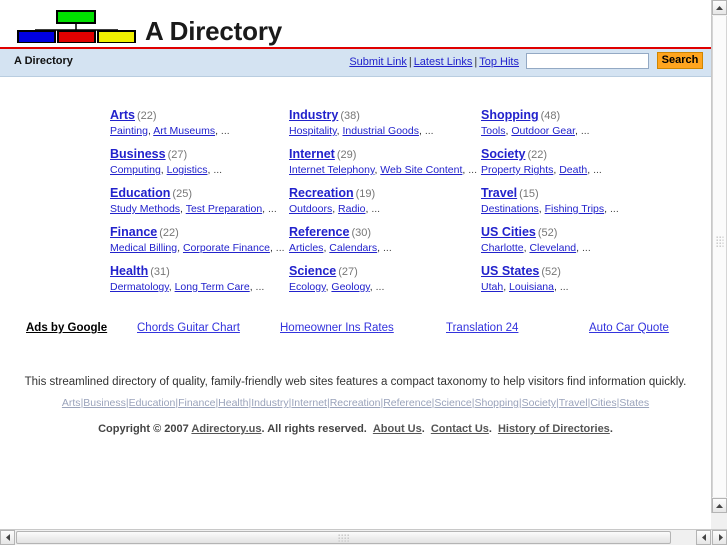 The image size is (727, 545). What do you see at coordinates (680, 60) in the screenshot?
I see `search-button: Search` at bounding box center [680, 60].